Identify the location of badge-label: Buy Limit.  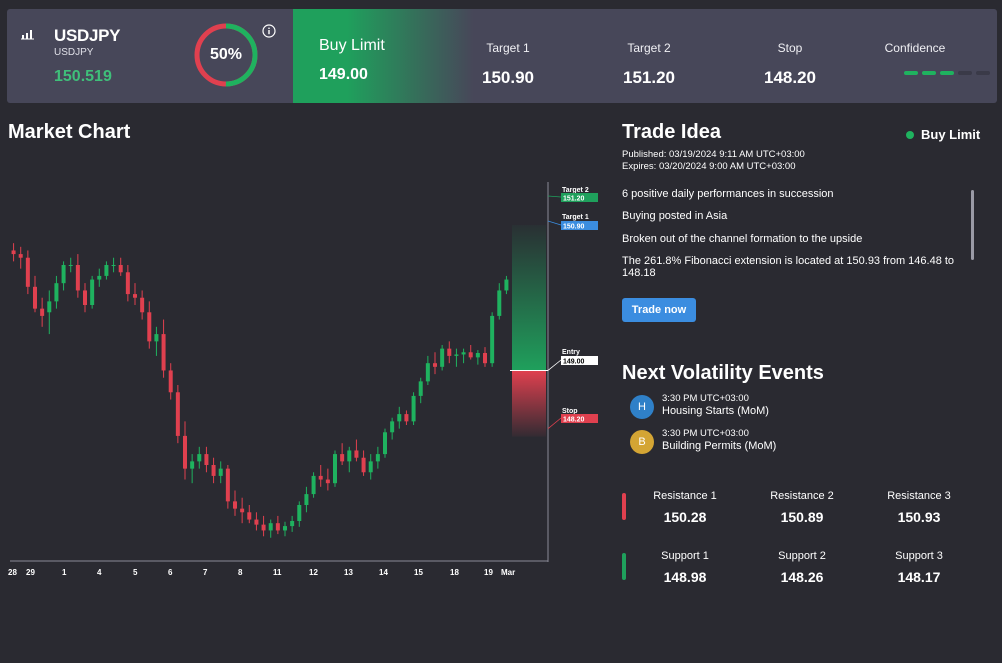
(951, 134).